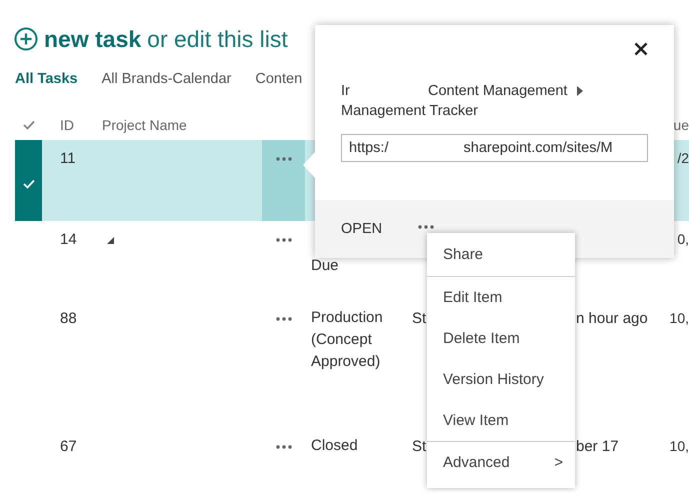 Image resolution: width=689 pixels, height=497 pixels. I want to click on open-link: OPEN, so click(361, 229).